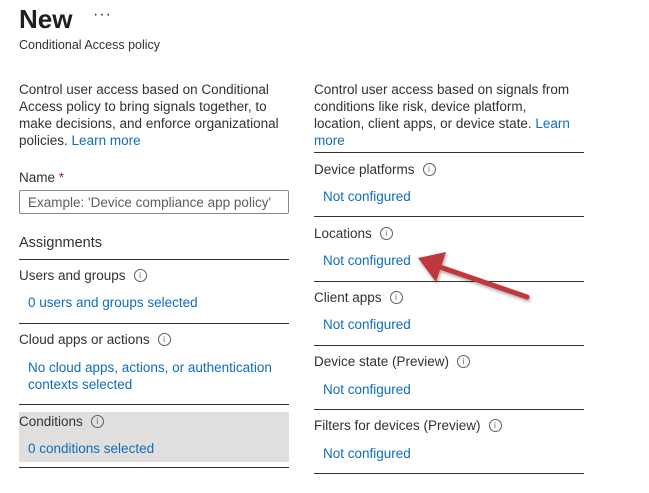 Image resolution: width=649 pixels, height=493 pixels. Describe the element at coordinates (364, 169) in the screenshot. I see `device-platforms-label-text: Device platforms` at that location.